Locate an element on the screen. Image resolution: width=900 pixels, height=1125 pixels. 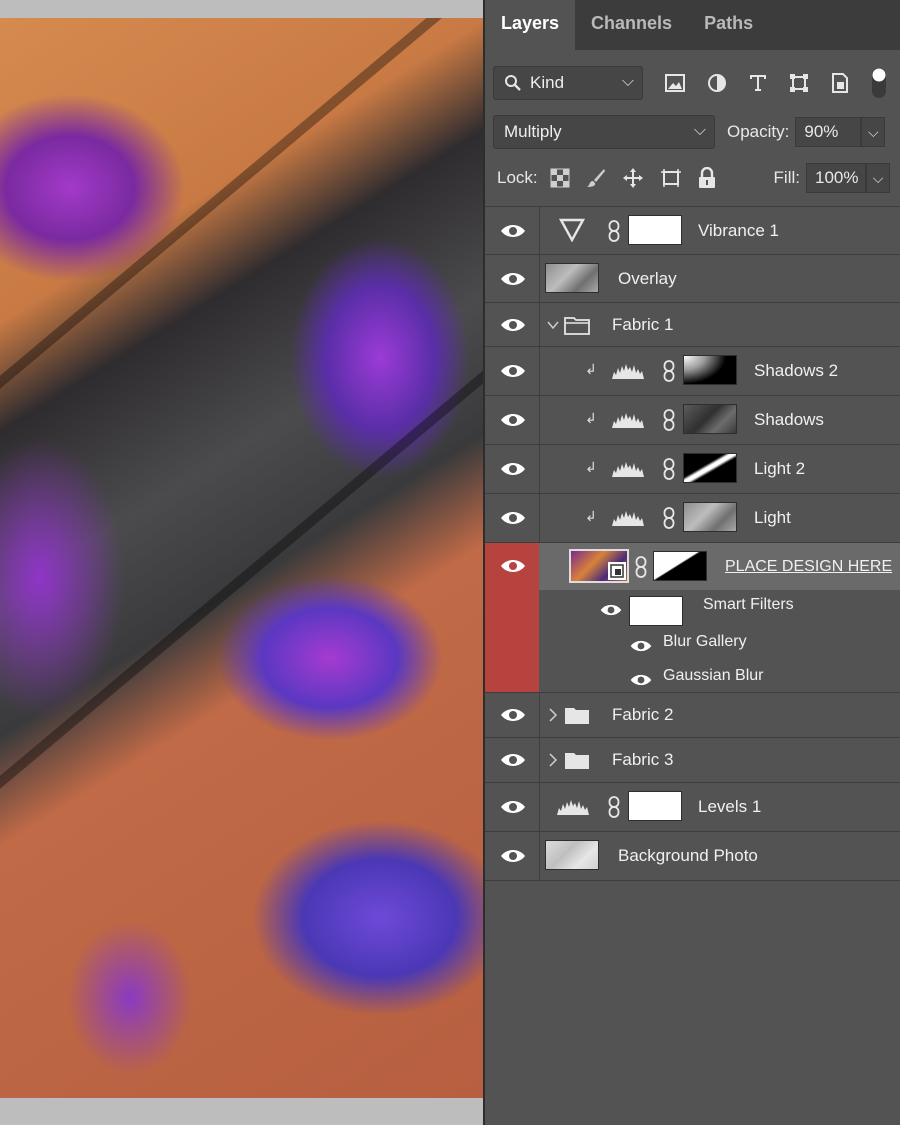
filter-blur-gallery: Blur Gallery is located at coordinates (719, 642).